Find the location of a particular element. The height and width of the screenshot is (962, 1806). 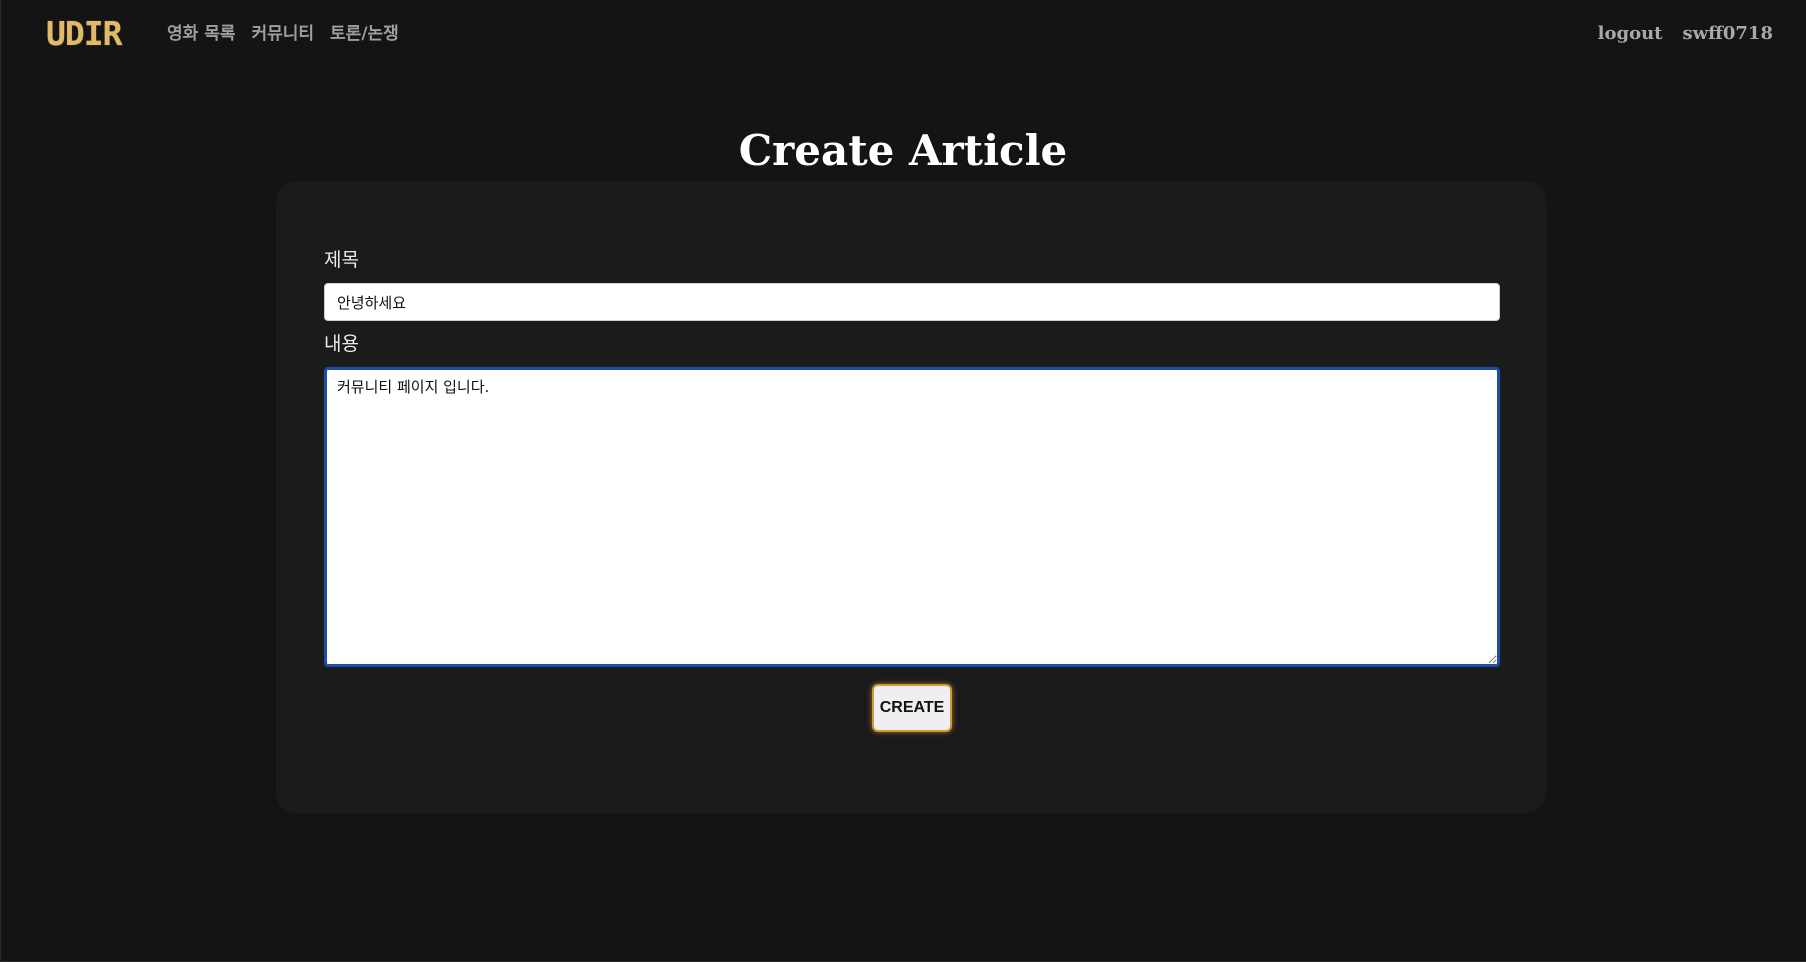

title-label: 제목 is located at coordinates (341, 260).